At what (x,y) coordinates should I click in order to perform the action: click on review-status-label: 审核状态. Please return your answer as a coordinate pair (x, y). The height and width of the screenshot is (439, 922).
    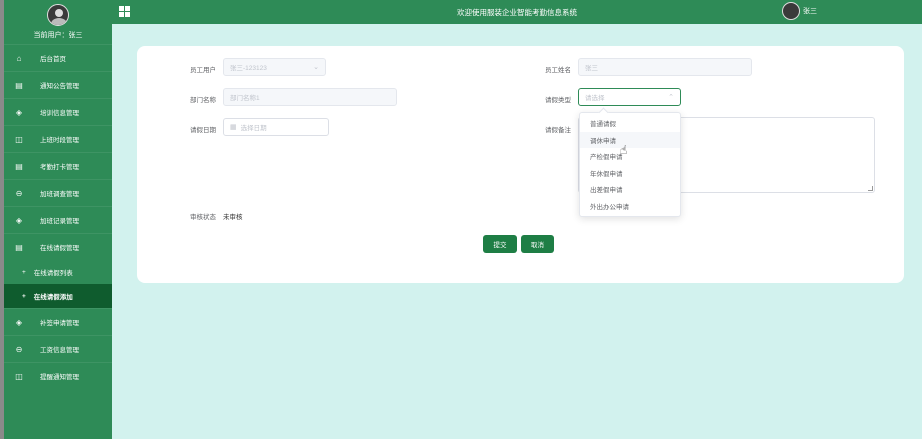
    Looking at the image, I should click on (203, 217).